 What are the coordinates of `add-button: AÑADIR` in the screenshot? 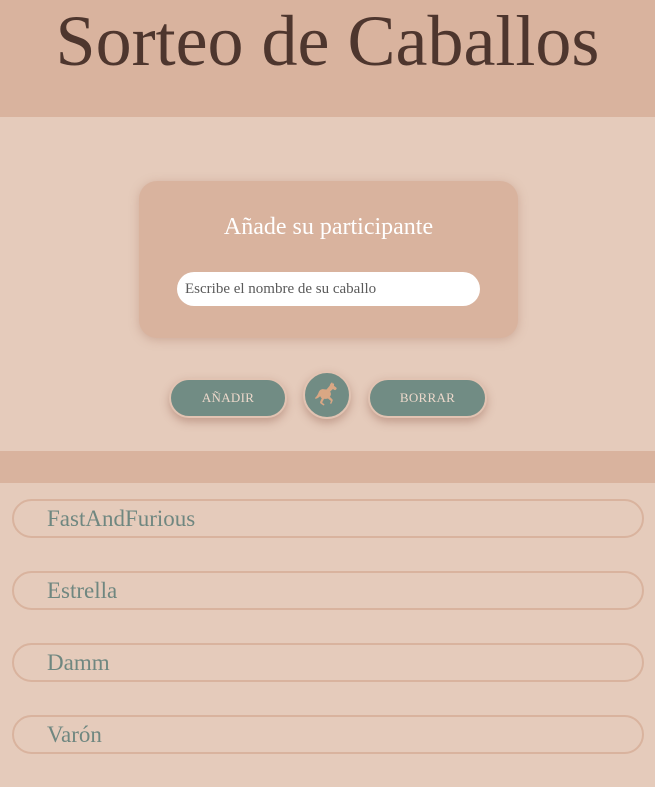 It's located at (228, 398).